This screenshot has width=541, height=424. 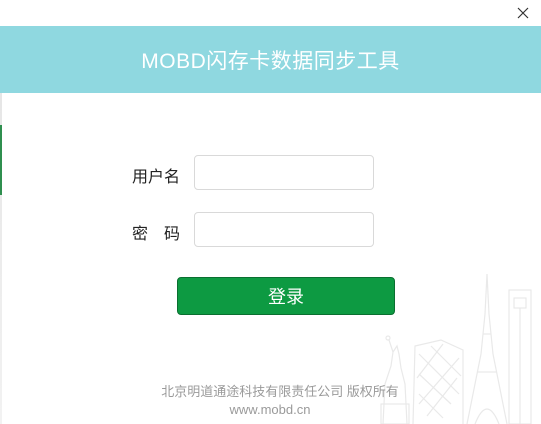 What do you see at coordinates (1, 258) in the screenshot?
I see `window-left-edge` at bounding box center [1, 258].